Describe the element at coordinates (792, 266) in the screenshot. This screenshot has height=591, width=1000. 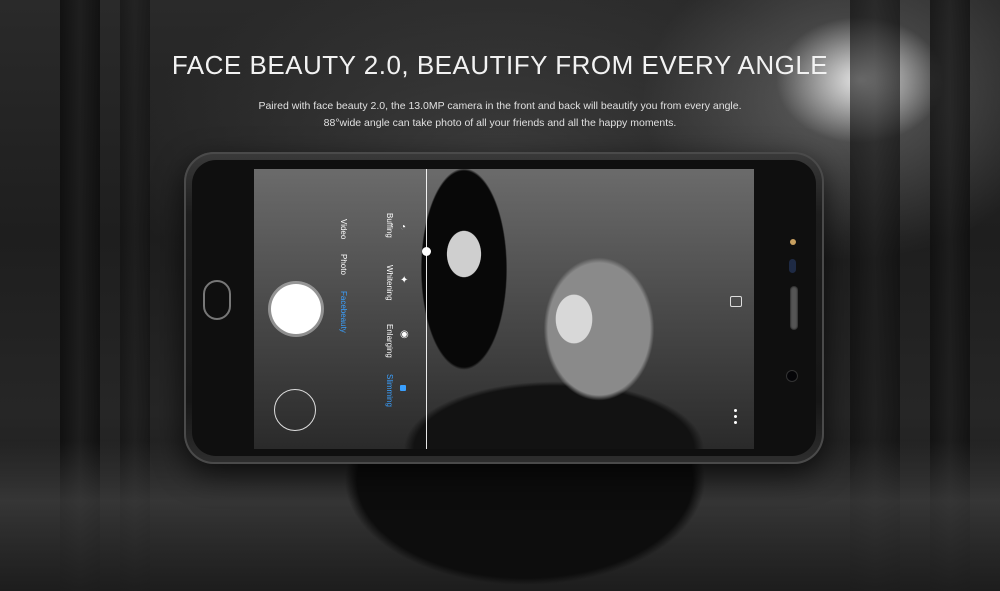
I see `proximity-sensor` at that location.